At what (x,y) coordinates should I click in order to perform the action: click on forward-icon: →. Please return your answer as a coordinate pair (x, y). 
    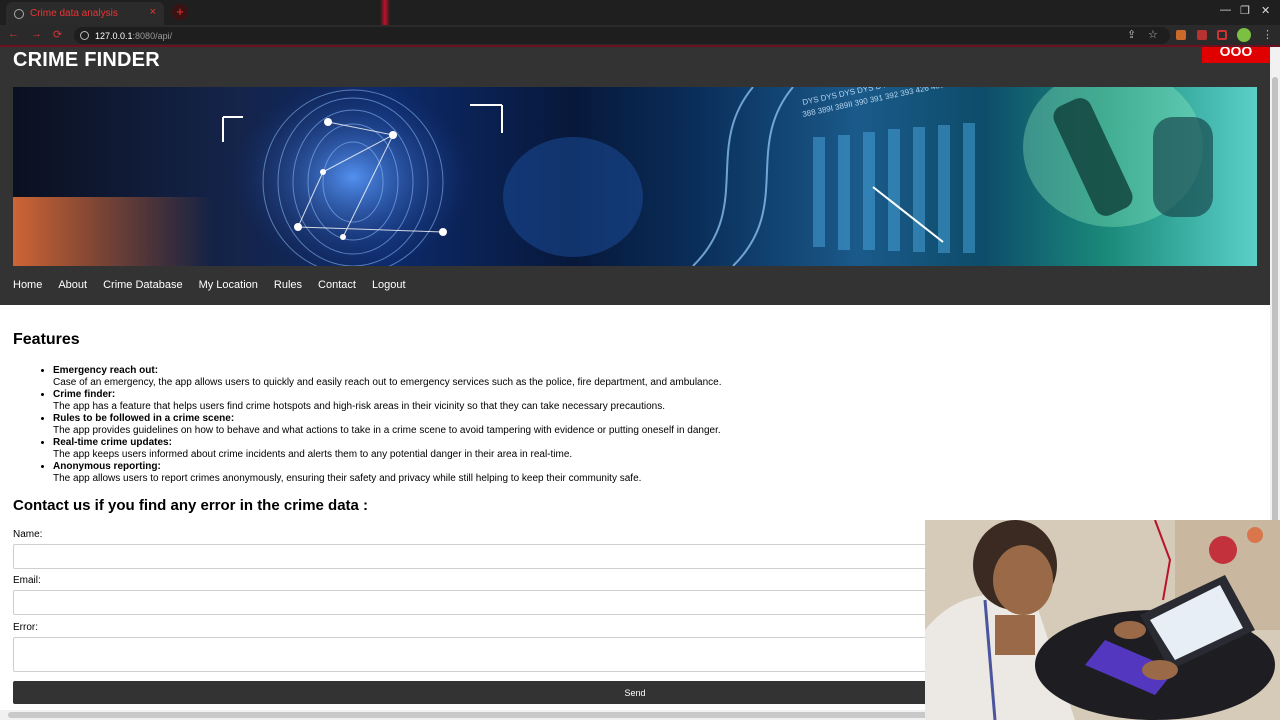
    Looking at the image, I should click on (36, 34).